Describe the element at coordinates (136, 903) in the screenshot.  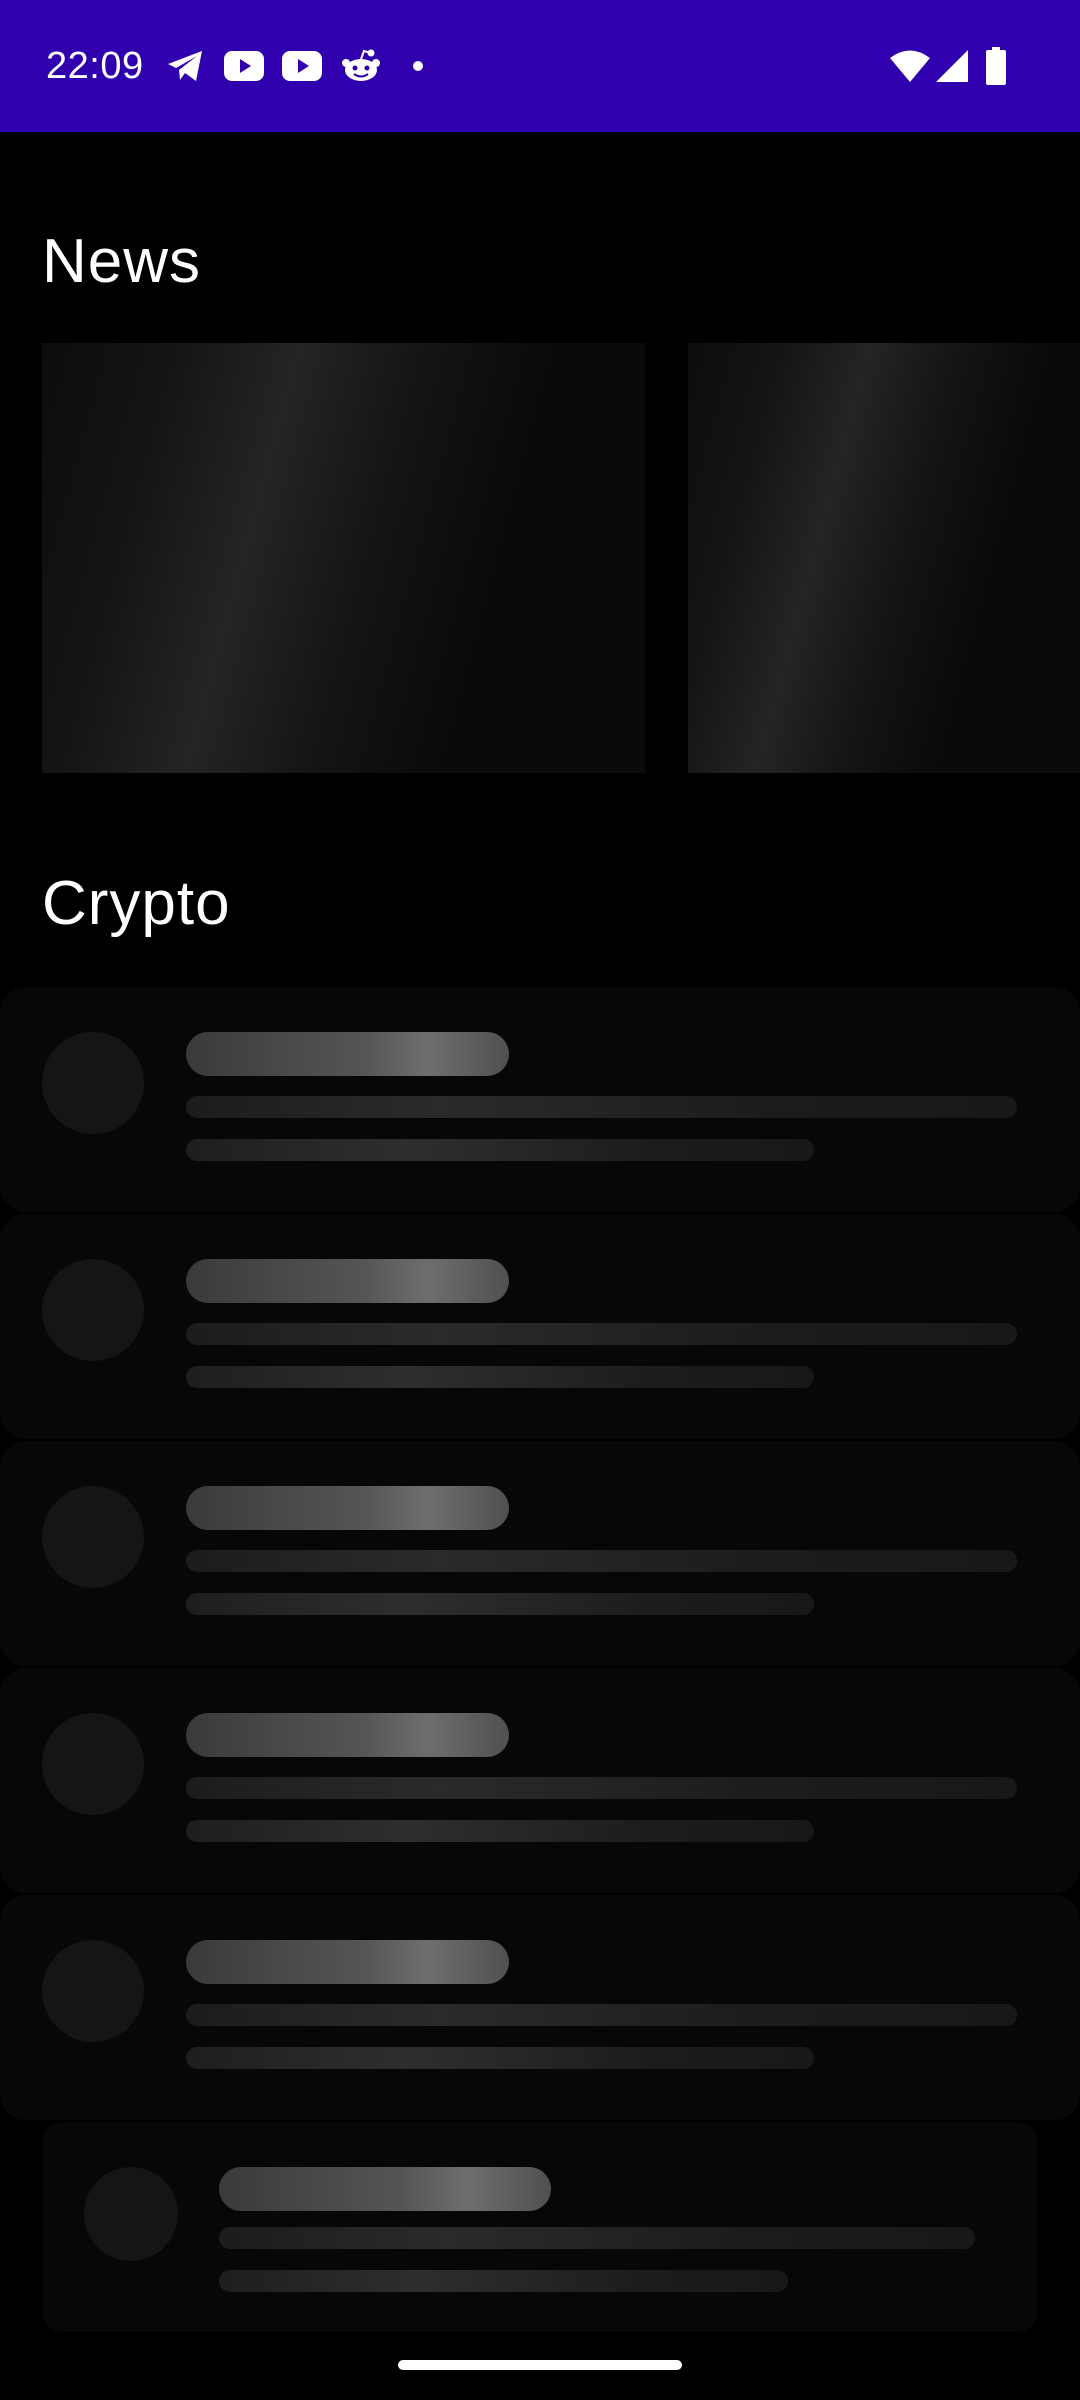
I see `crypto-section-title: Crypto` at that location.